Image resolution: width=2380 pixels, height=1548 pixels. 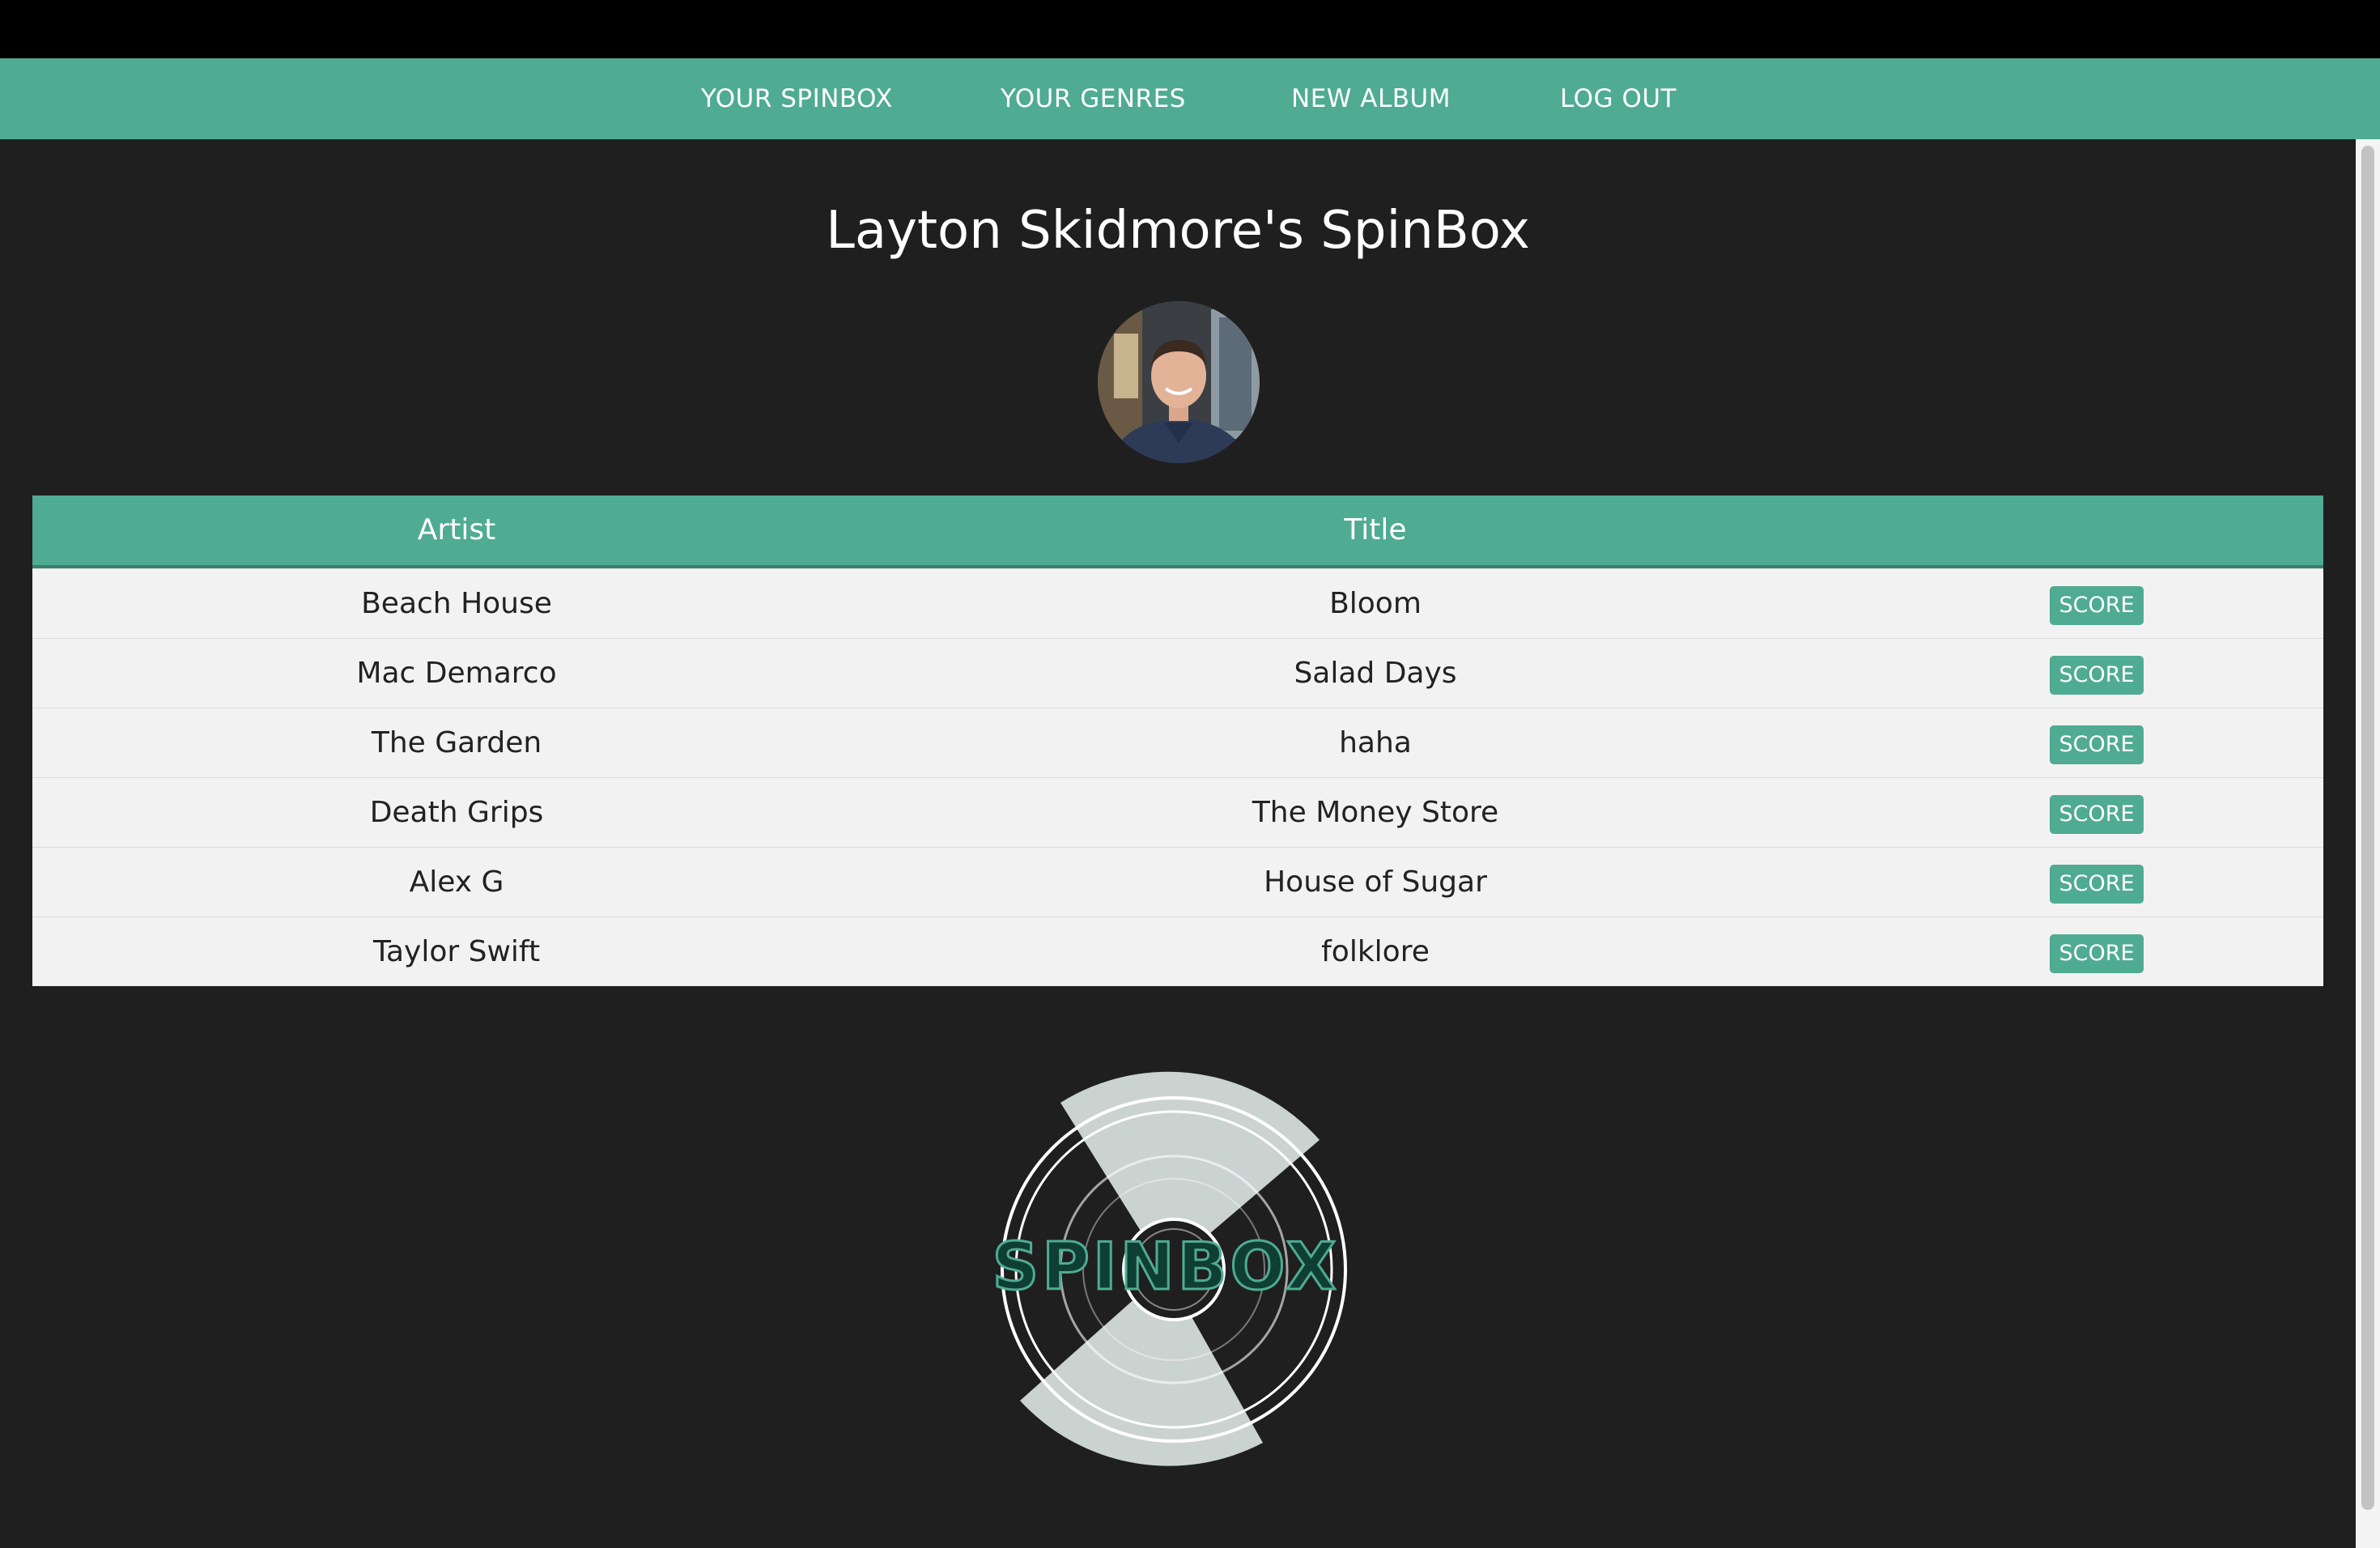 What do you see at coordinates (1375, 603) in the screenshot?
I see `title-cell: Bloom` at bounding box center [1375, 603].